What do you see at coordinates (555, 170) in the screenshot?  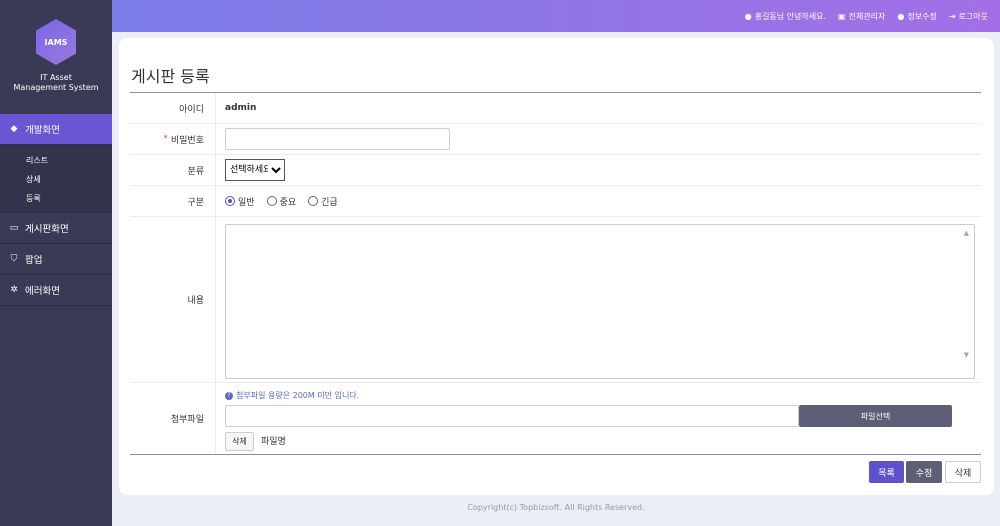 I see `category-row: 분류 선택하세요` at bounding box center [555, 170].